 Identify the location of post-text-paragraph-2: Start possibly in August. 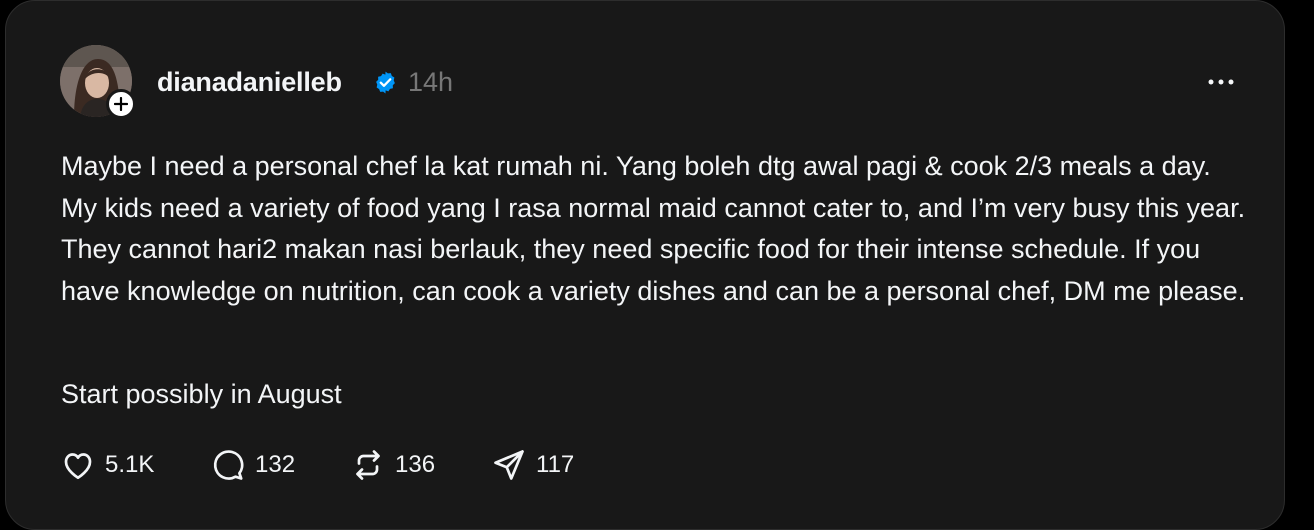
(201, 394).